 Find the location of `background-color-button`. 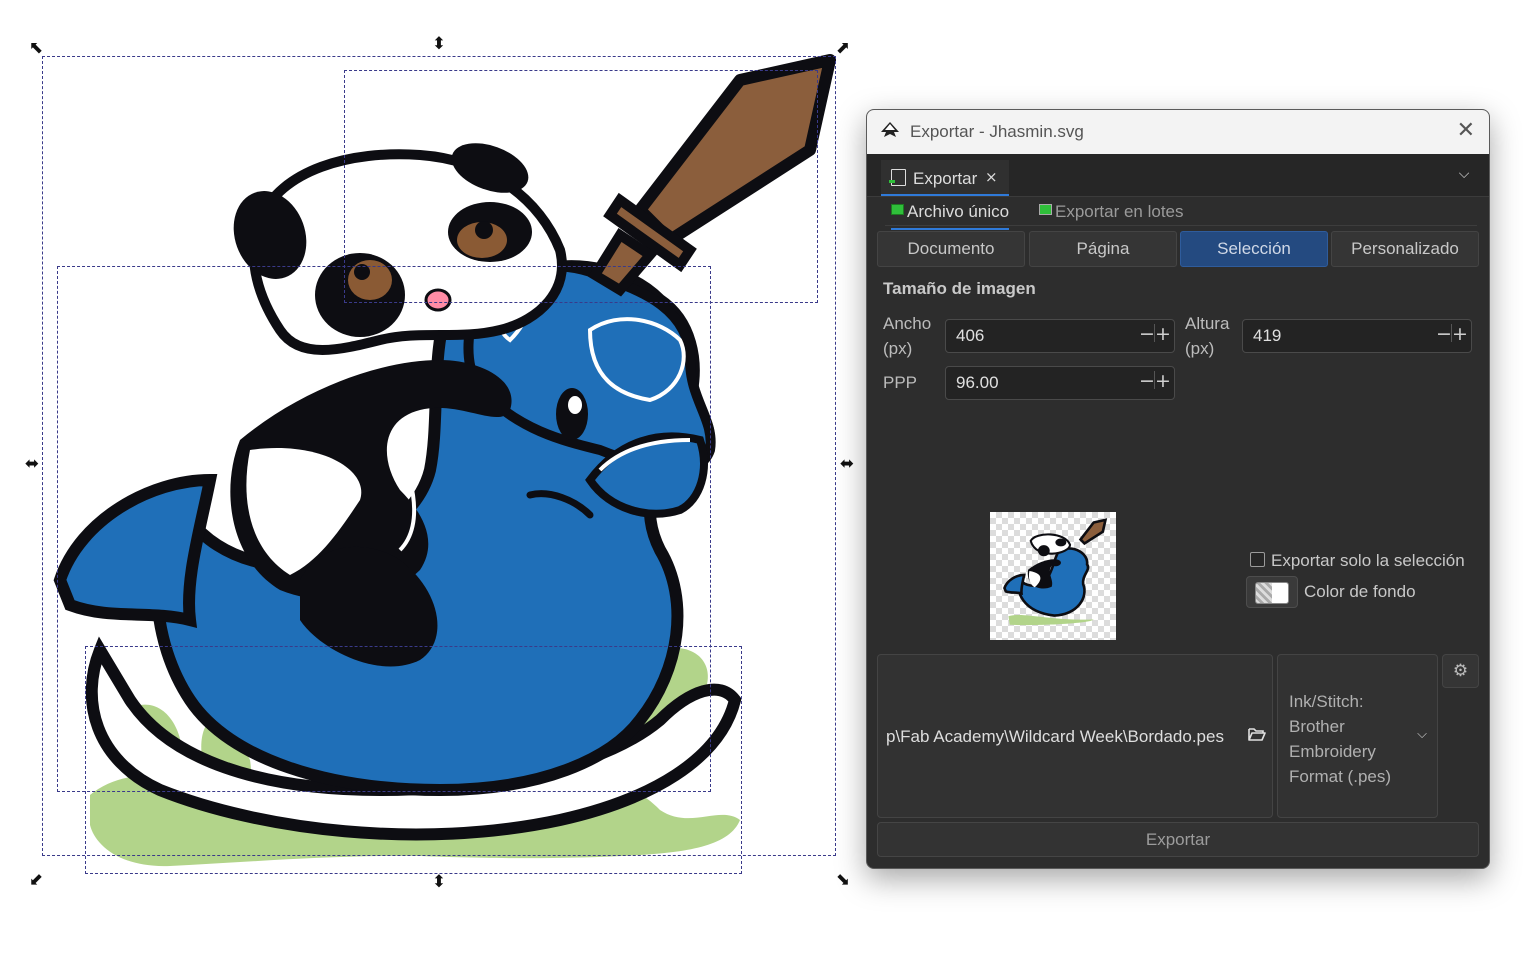

background-color-button is located at coordinates (1272, 592).